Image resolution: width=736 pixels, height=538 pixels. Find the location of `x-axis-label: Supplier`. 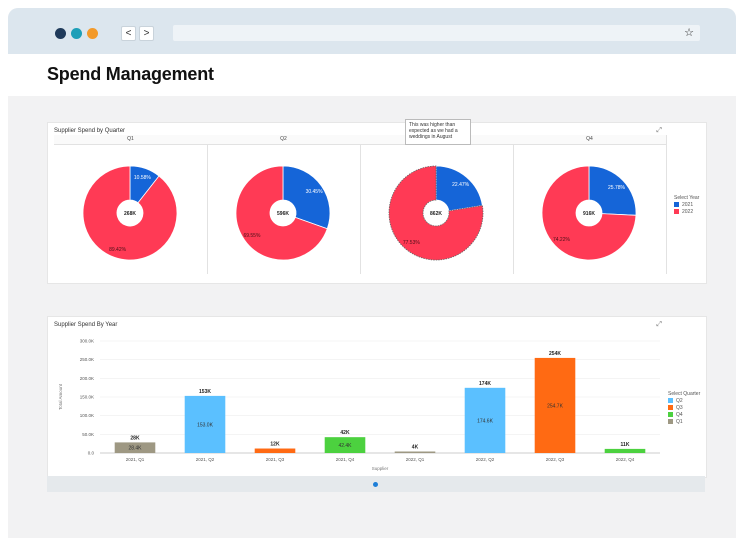

x-axis-label: Supplier is located at coordinates (380, 468).